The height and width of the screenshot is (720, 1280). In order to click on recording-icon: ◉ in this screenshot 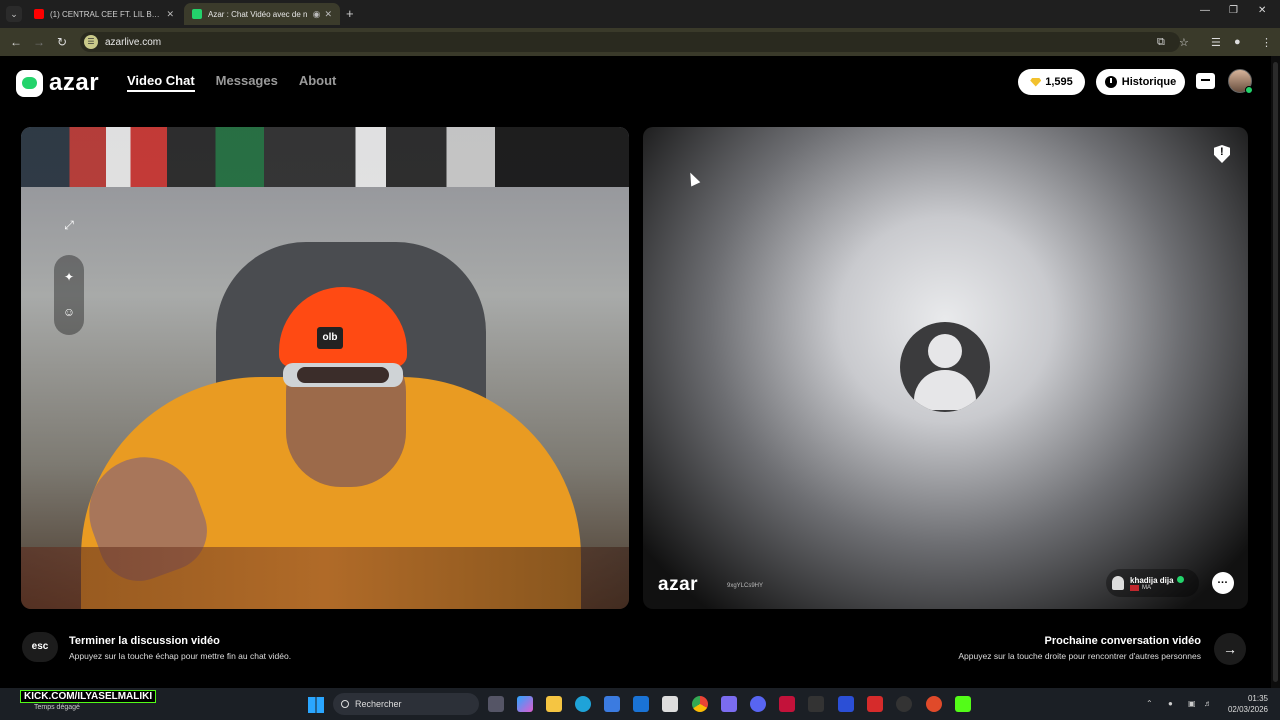, I will do `click(316, 13)`.